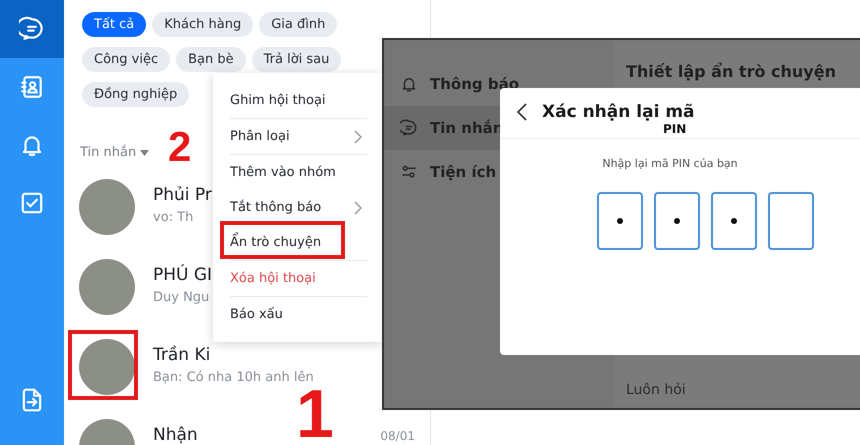  I want to click on message-preview: vo: Th, so click(173, 217).